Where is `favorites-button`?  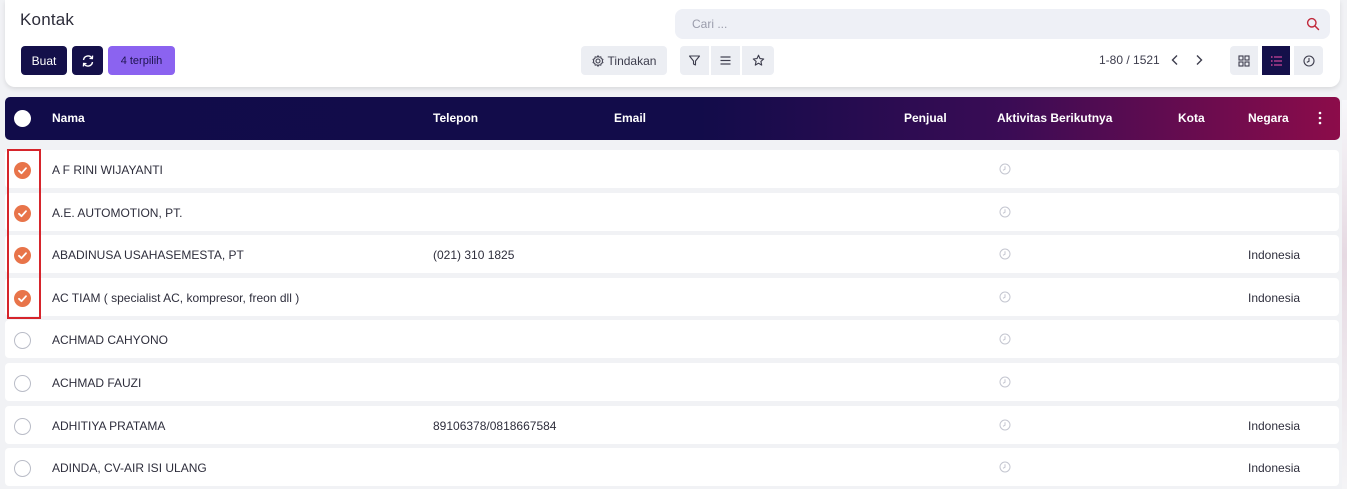 favorites-button is located at coordinates (758, 60).